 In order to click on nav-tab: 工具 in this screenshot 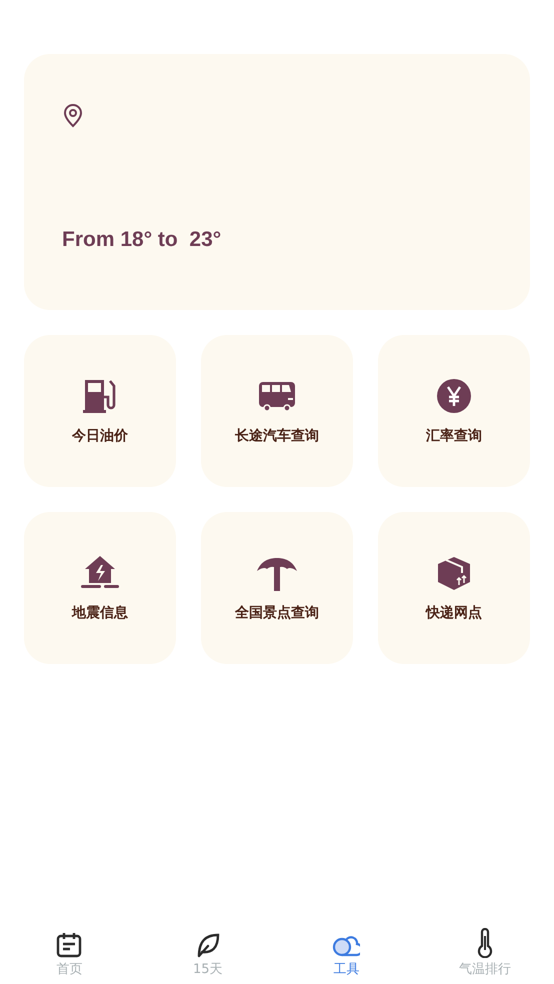, I will do `click(346, 950)`.